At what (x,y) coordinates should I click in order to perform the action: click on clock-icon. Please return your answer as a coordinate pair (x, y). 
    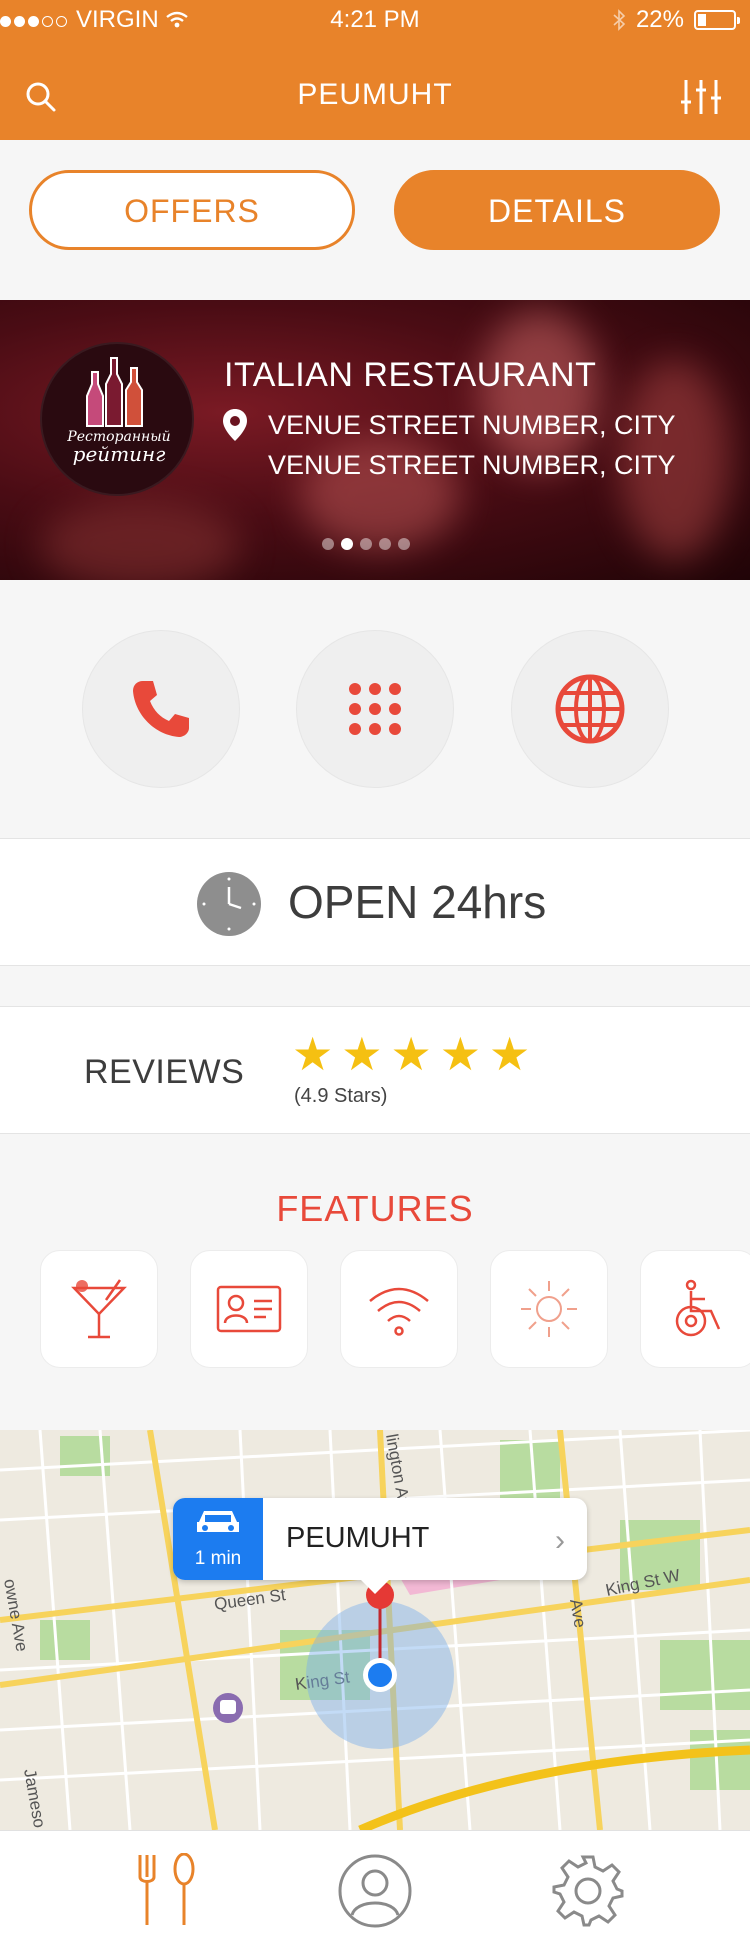
    Looking at the image, I should click on (229, 904).